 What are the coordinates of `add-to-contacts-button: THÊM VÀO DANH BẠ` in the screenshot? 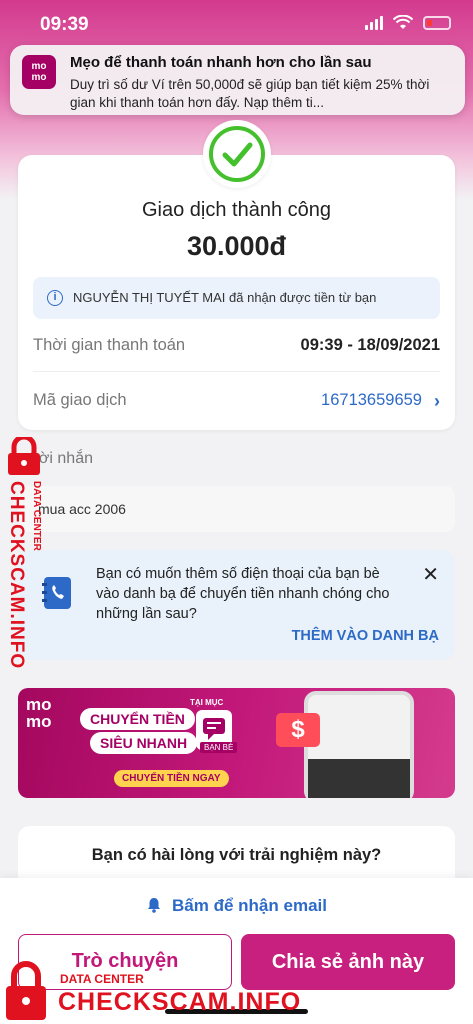 It's located at (365, 636).